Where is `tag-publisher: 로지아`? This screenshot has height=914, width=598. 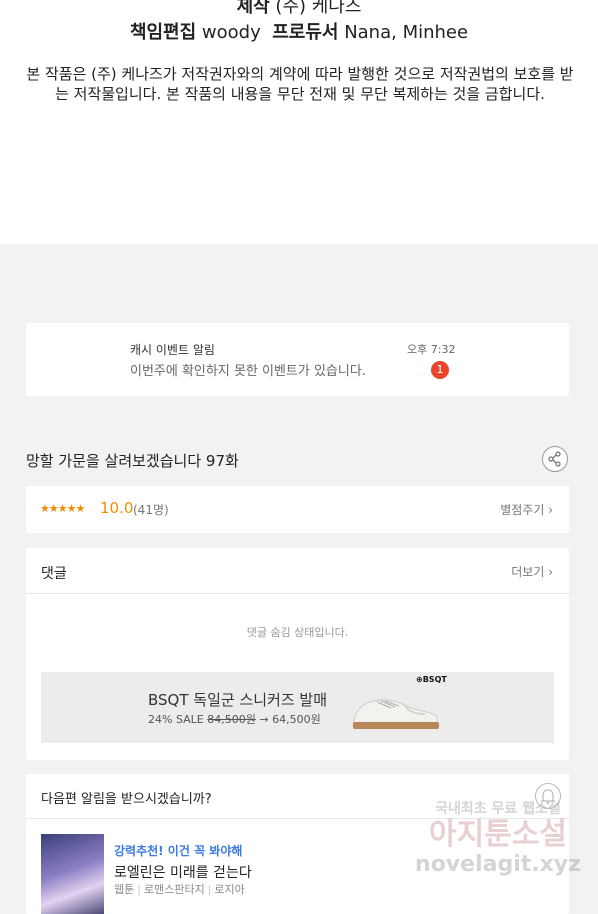
tag-publisher: 로지아 is located at coordinates (229, 889).